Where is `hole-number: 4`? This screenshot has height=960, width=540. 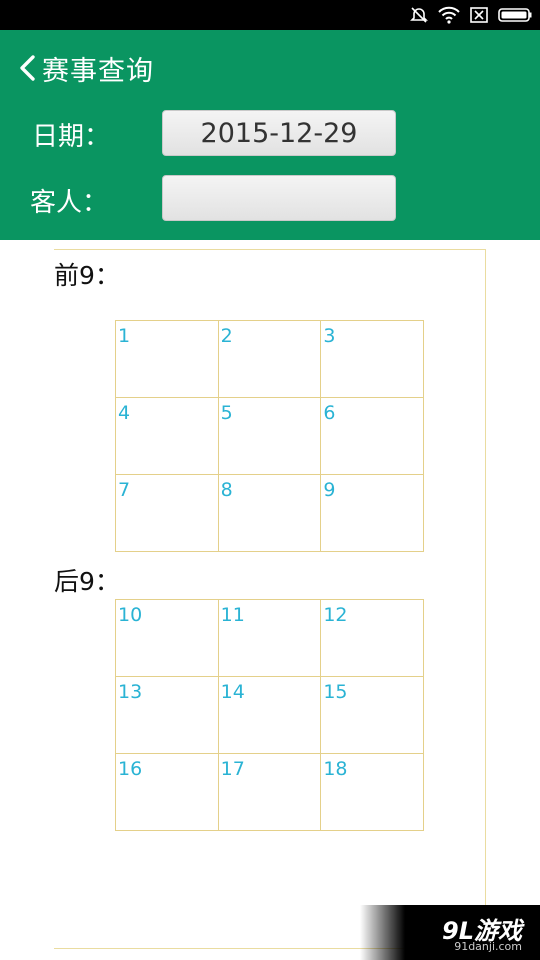
hole-number: 4 is located at coordinates (124, 413).